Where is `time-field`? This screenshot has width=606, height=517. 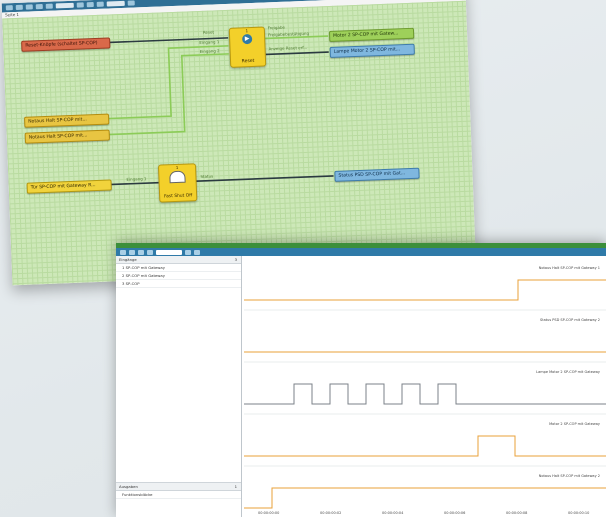 time-field is located at coordinates (169, 252).